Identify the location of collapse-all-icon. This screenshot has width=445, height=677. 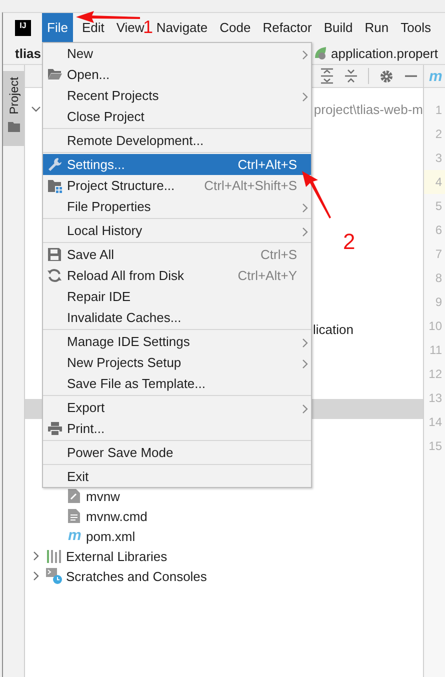
(351, 76).